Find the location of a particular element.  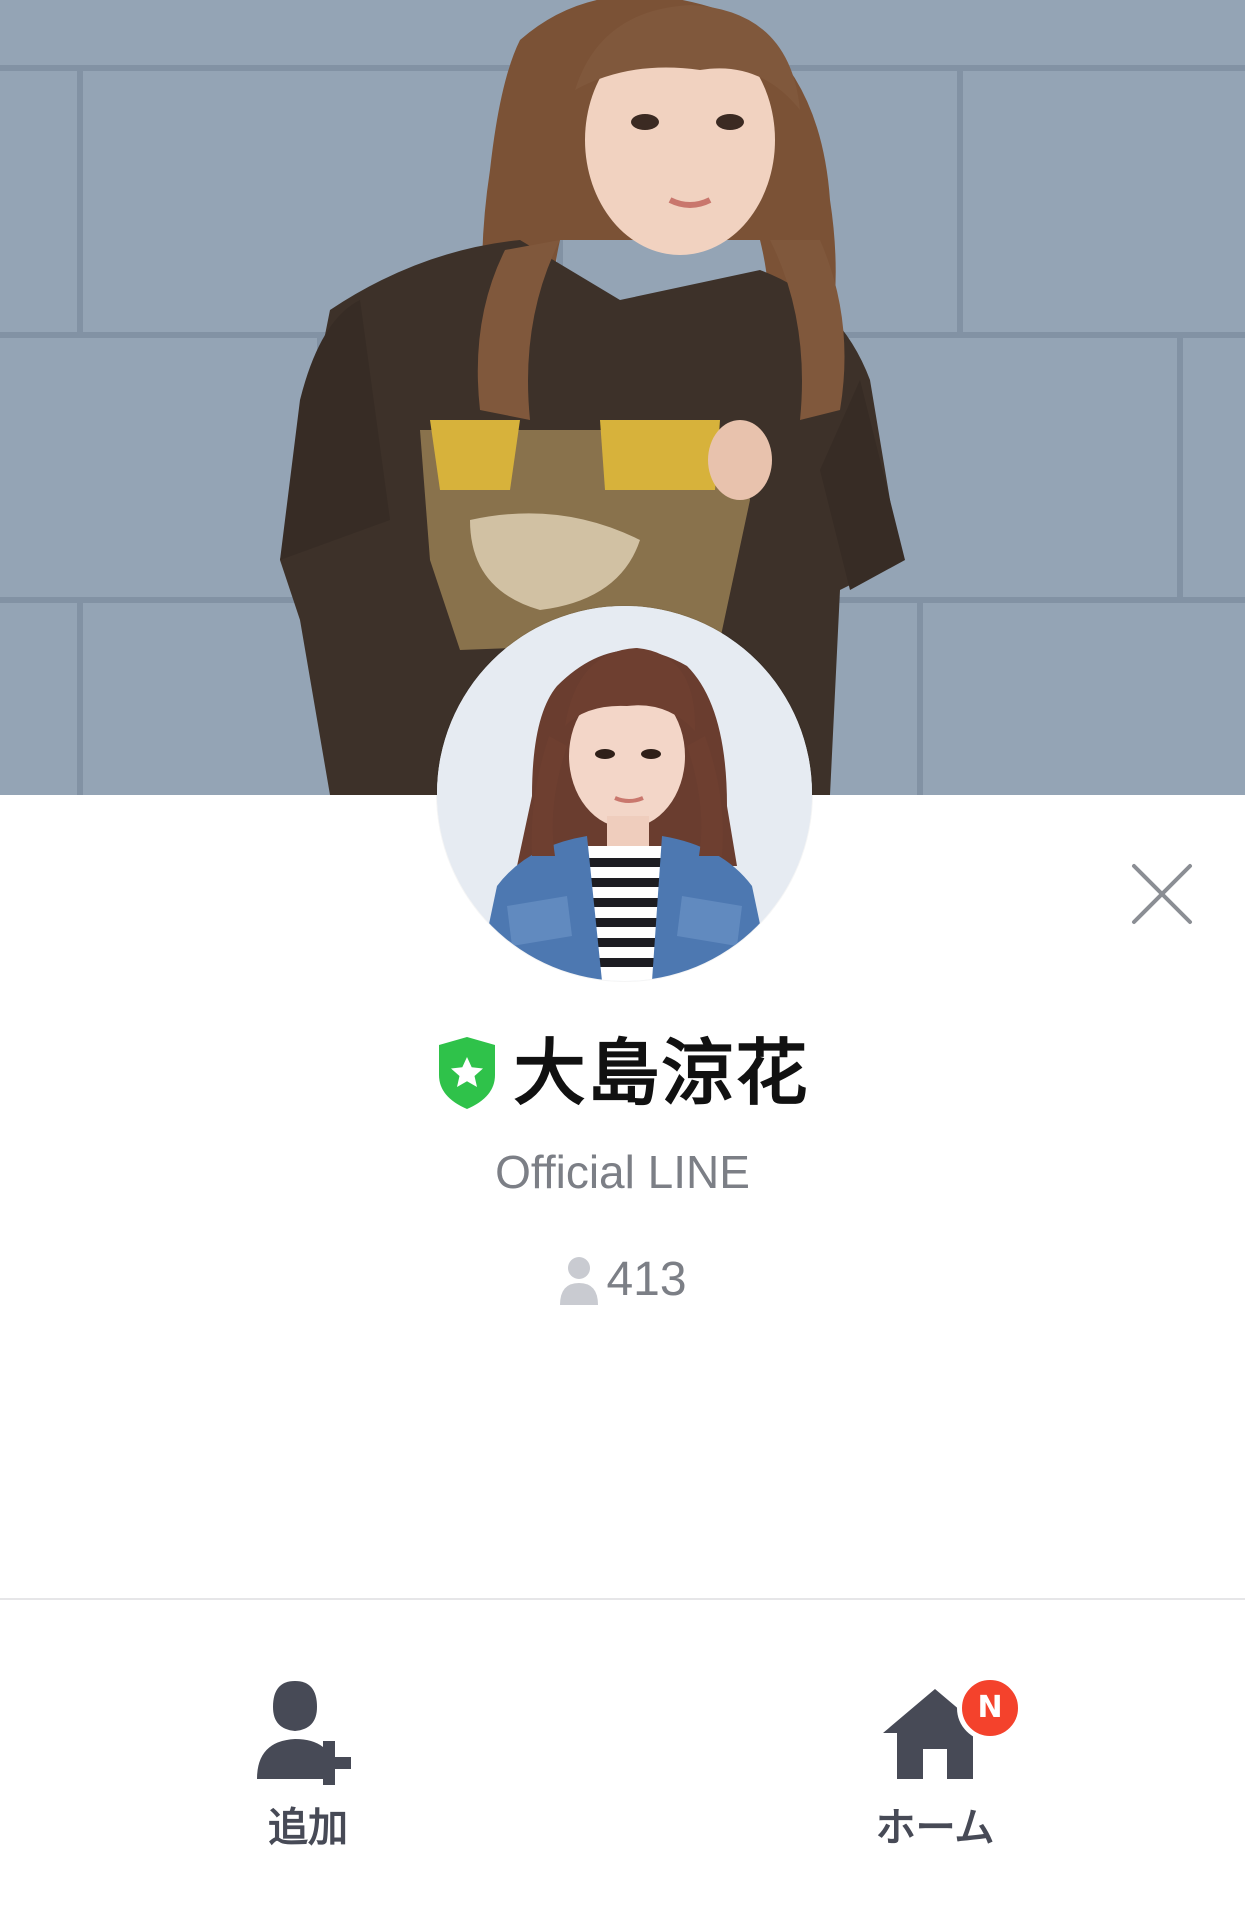

bottom-bar-divider is located at coordinates (622, 1599).